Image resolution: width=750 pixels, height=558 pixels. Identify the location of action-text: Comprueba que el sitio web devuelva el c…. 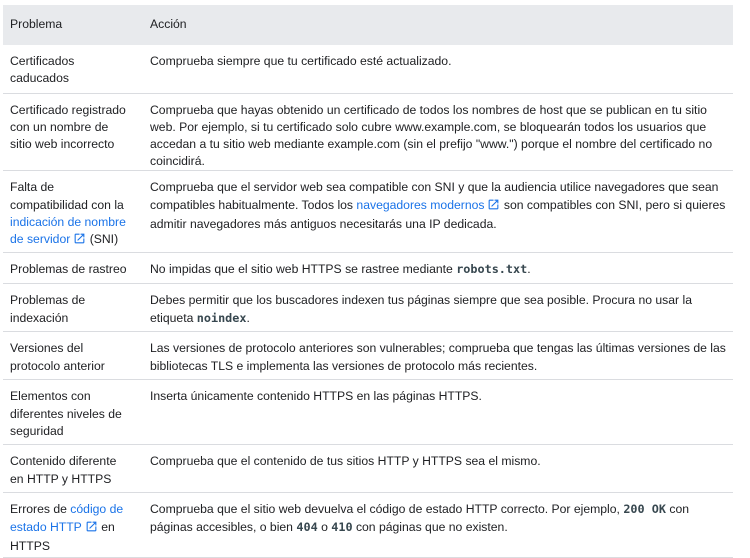
(385, 509).